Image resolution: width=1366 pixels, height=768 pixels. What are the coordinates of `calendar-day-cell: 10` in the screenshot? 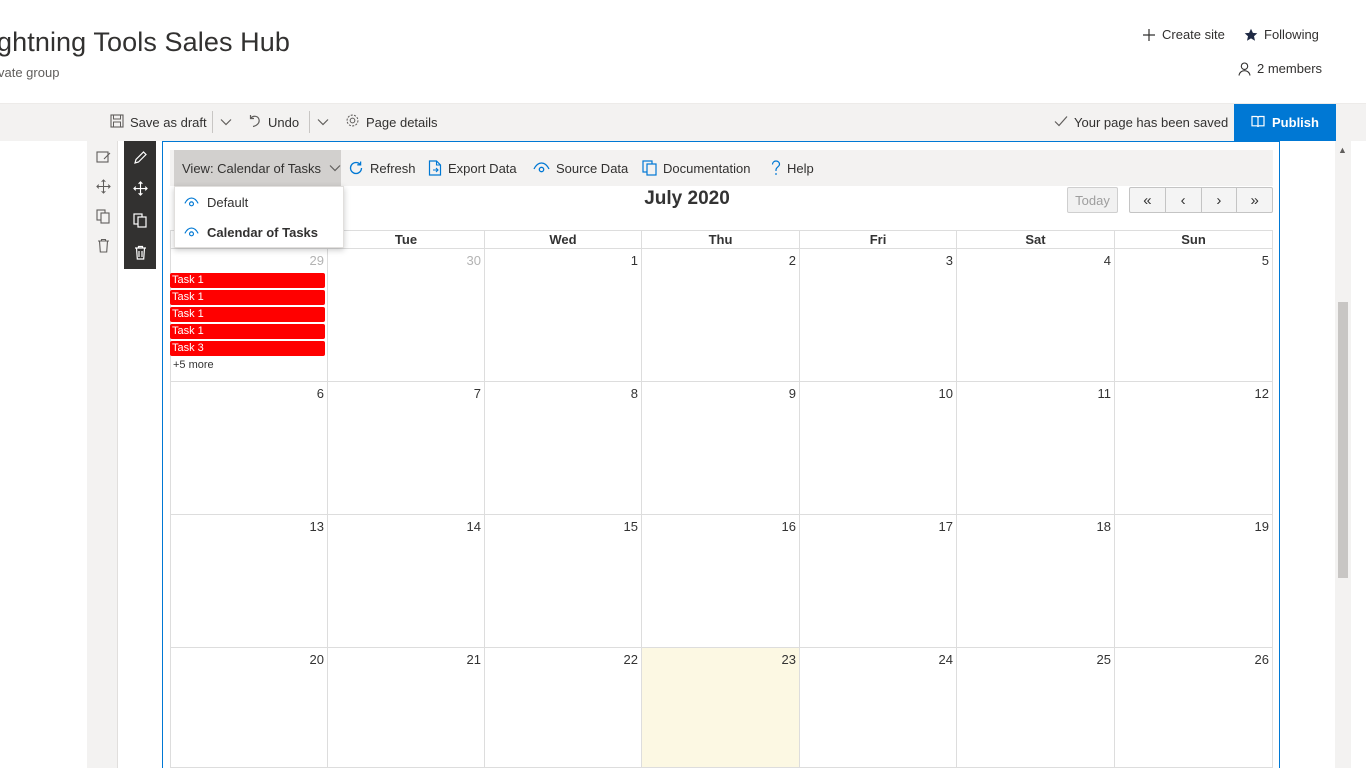 It's located at (878, 448).